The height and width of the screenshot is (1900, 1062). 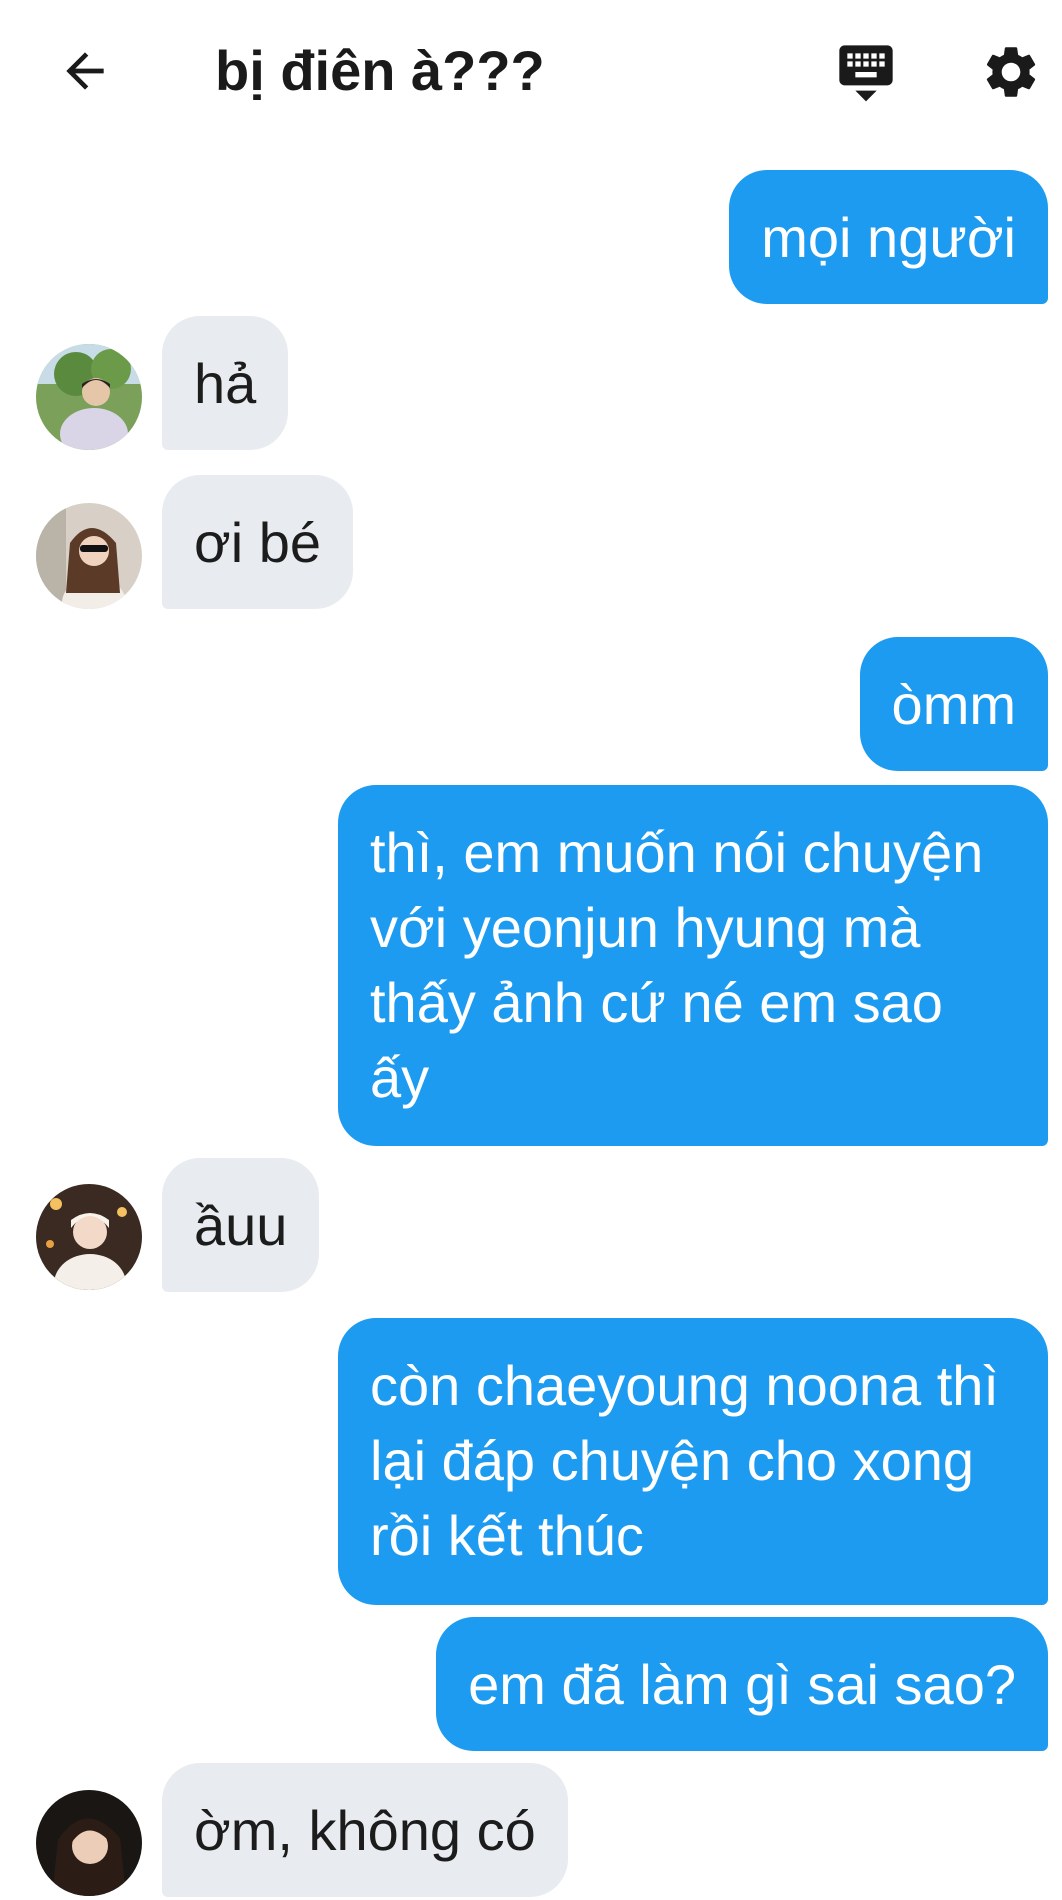 I want to click on chat-header: bị điên à???, so click(x=531, y=70).